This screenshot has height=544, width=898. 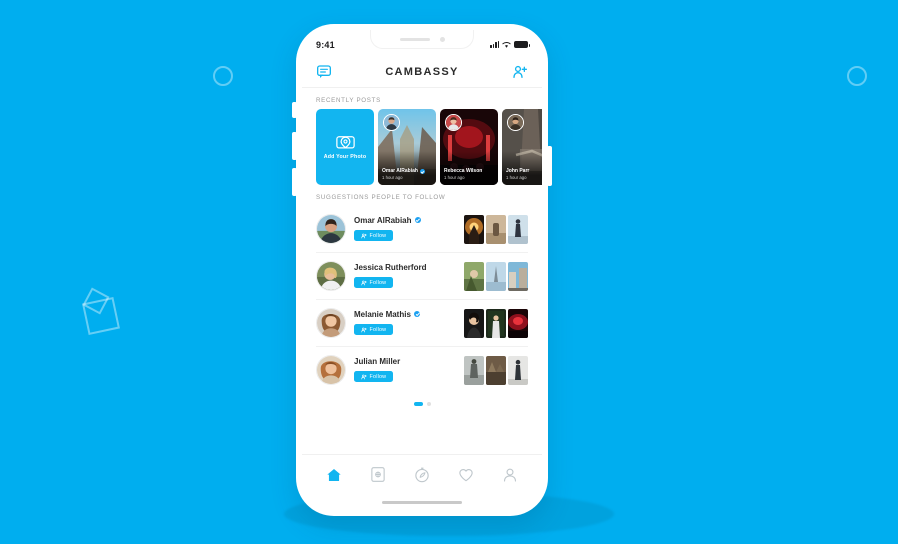 What do you see at coordinates (469, 147) in the screenshot?
I see `story-card: Rebecca Wilson 1 hour ago` at bounding box center [469, 147].